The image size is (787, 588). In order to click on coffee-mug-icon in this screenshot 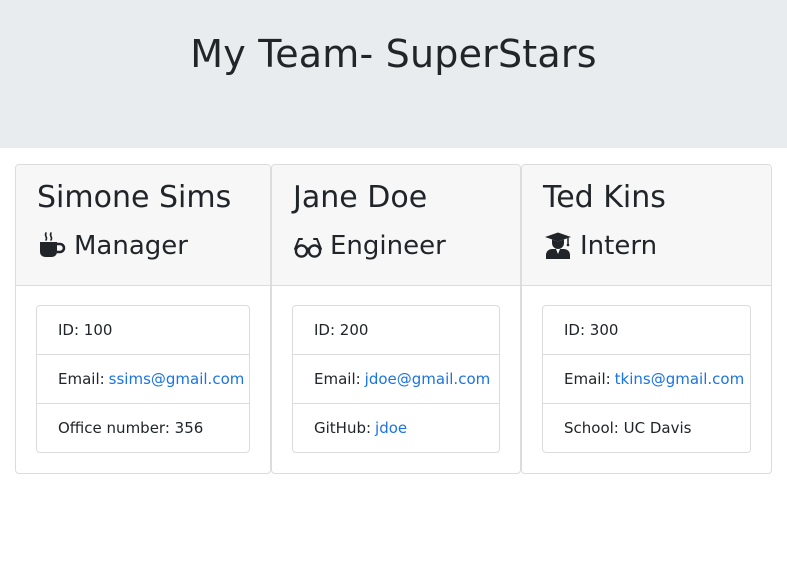, I will do `click(52, 246)`.